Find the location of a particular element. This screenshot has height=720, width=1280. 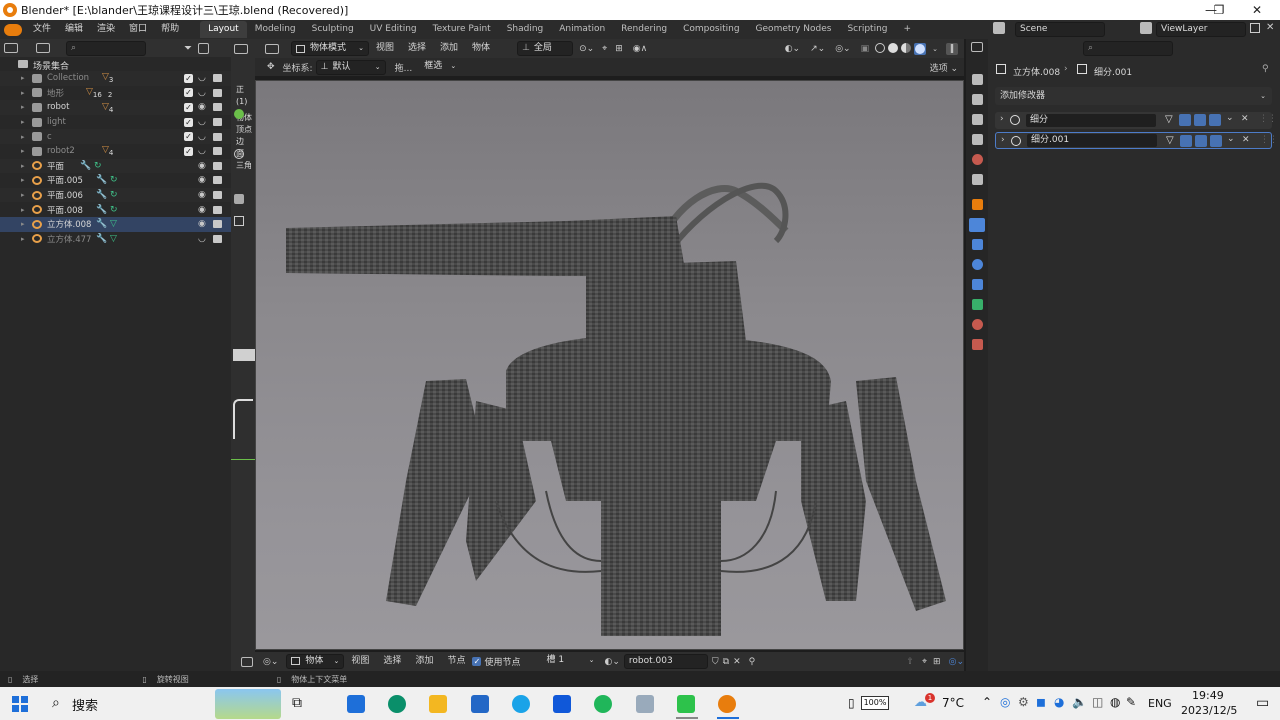

new-collection-icon is located at coordinates (203, 48).